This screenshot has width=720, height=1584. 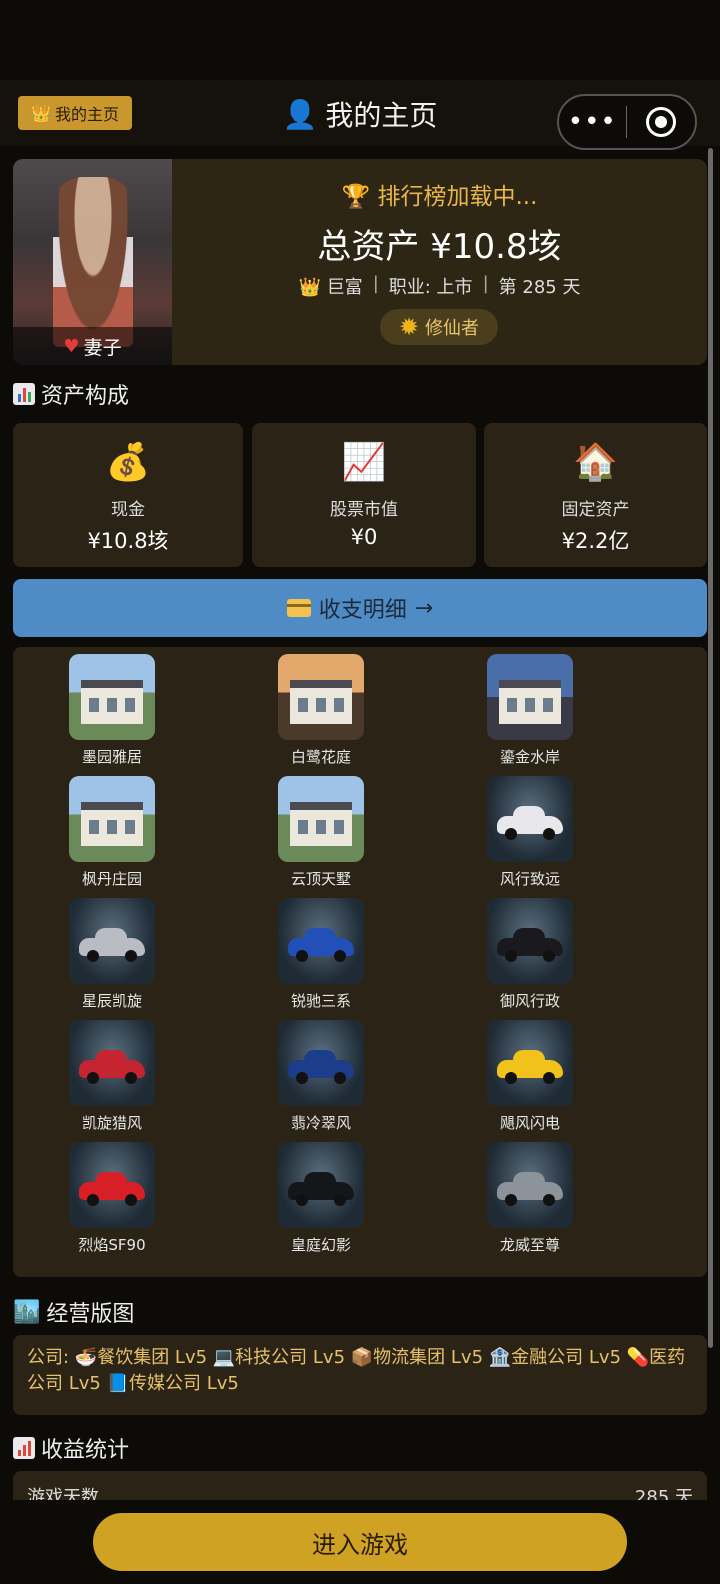 What do you see at coordinates (85, 396) in the screenshot?
I see `assets-section-title-text: 资产构成` at bounding box center [85, 396].